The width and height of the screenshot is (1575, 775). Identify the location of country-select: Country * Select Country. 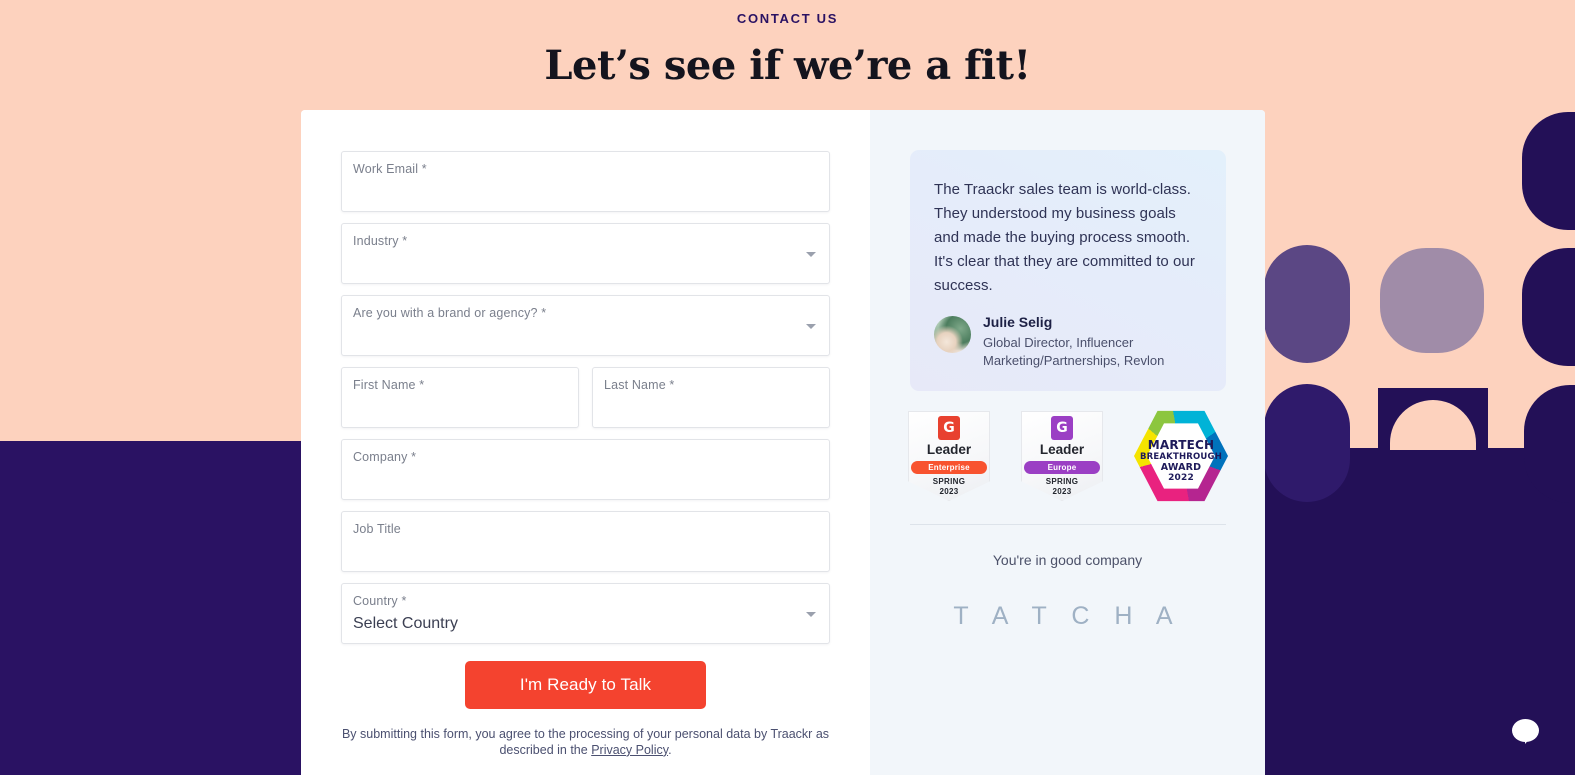
(585, 613).